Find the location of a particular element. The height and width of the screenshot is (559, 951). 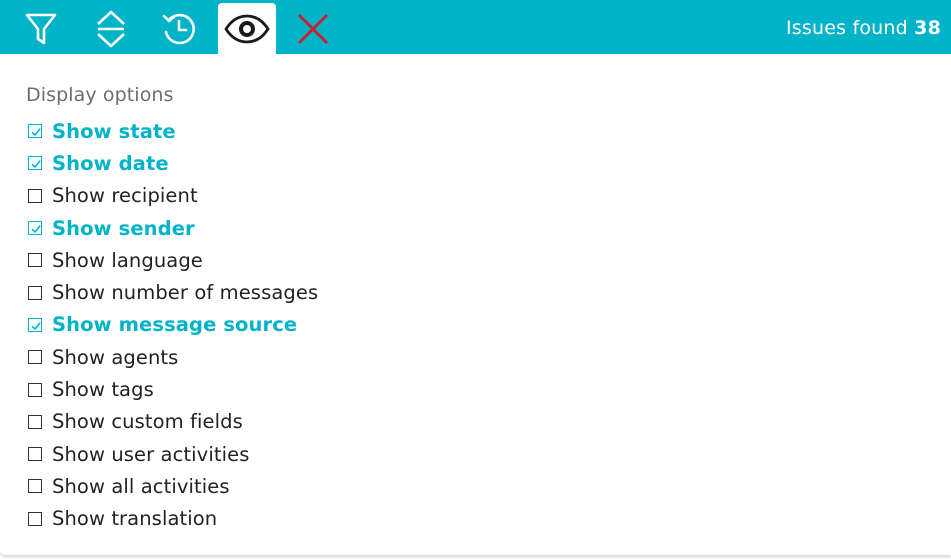

issues-found: Issues found 38 is located at coordinates (863, 28).